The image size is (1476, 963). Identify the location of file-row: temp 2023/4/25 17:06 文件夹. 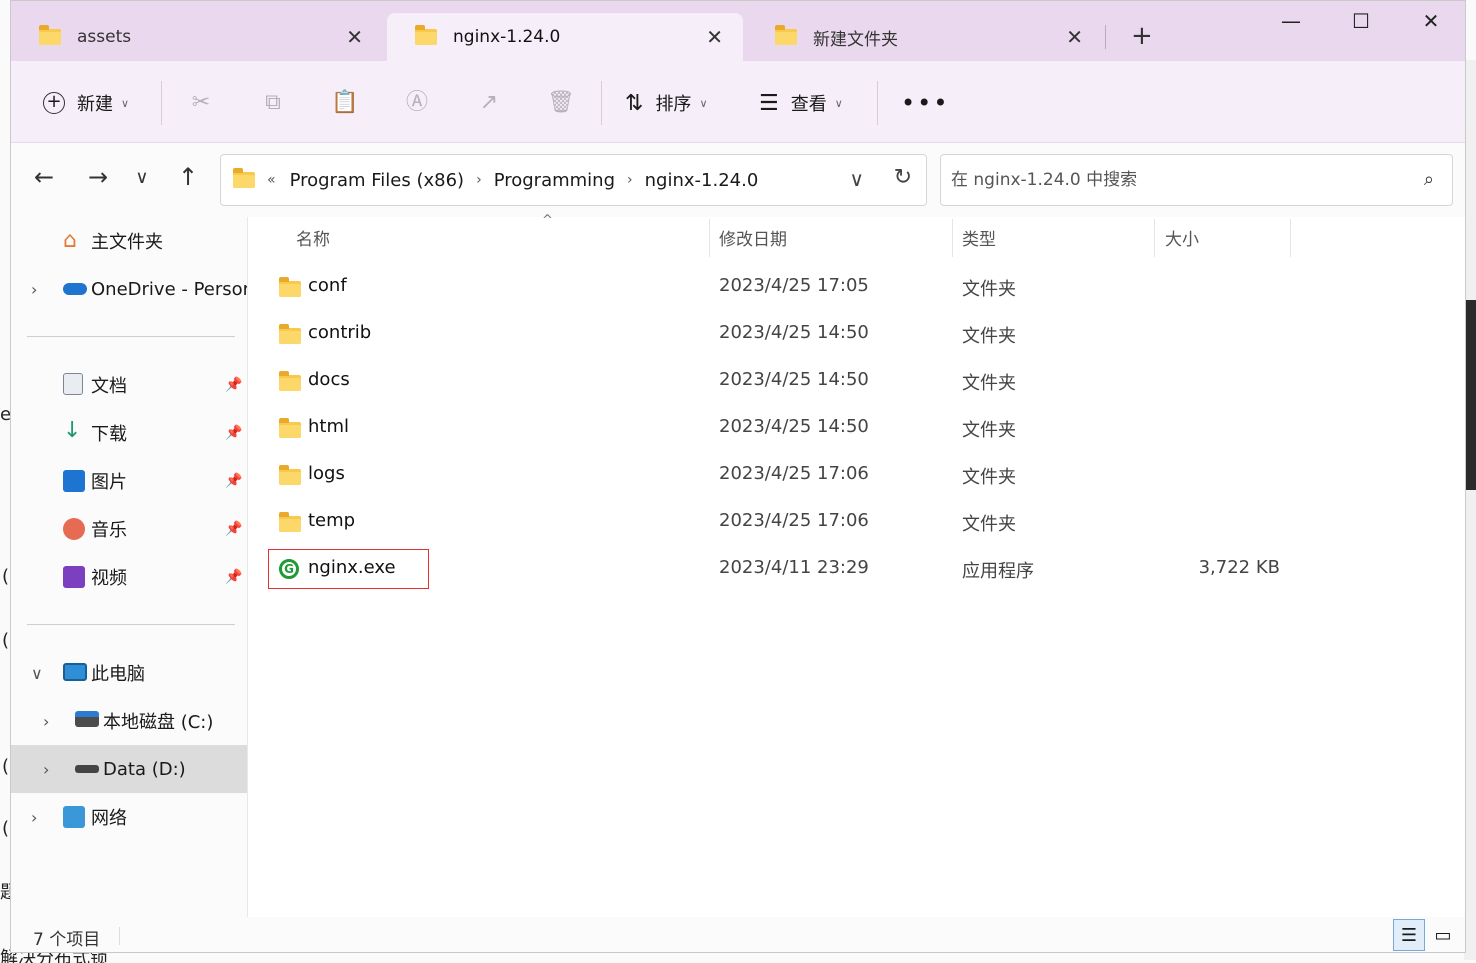
(856, 521).